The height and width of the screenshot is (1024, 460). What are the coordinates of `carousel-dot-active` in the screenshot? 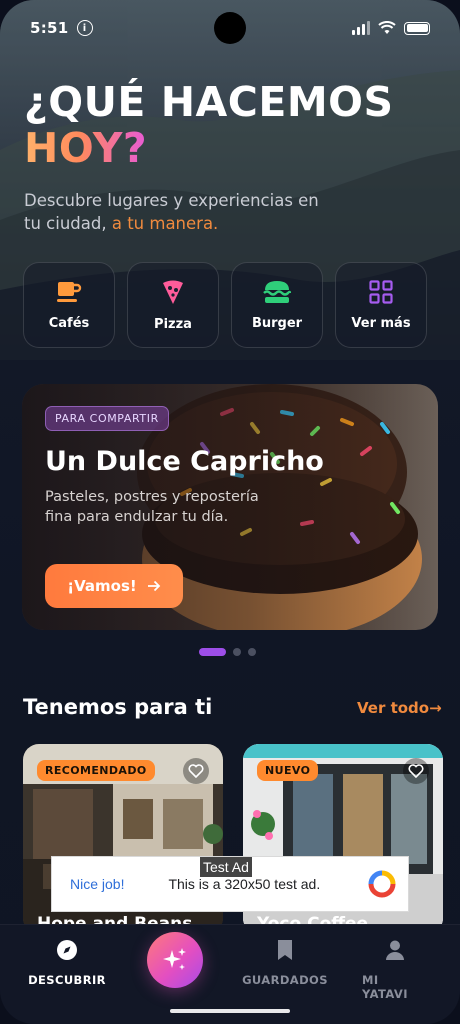 It's located at (212, 652).